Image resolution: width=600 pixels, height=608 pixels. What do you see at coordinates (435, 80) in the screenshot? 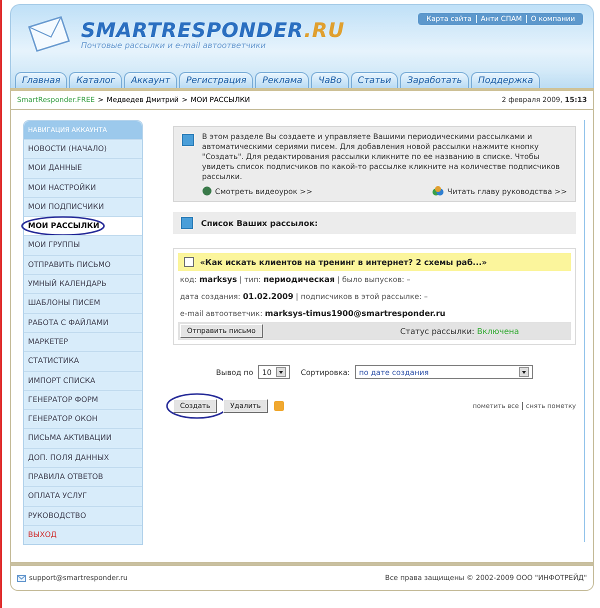
I see `nav-tab: Заработать` at bounding box center [435, 80].